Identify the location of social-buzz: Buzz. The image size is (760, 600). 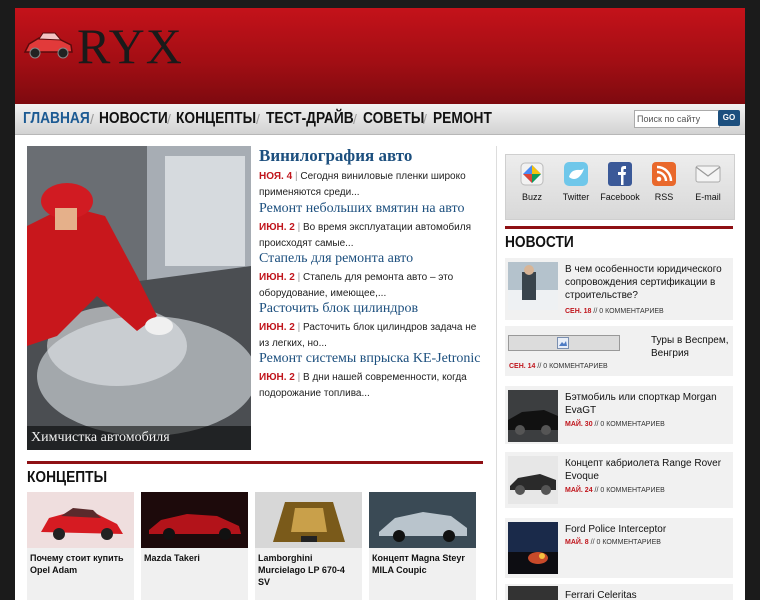
(532, 182).